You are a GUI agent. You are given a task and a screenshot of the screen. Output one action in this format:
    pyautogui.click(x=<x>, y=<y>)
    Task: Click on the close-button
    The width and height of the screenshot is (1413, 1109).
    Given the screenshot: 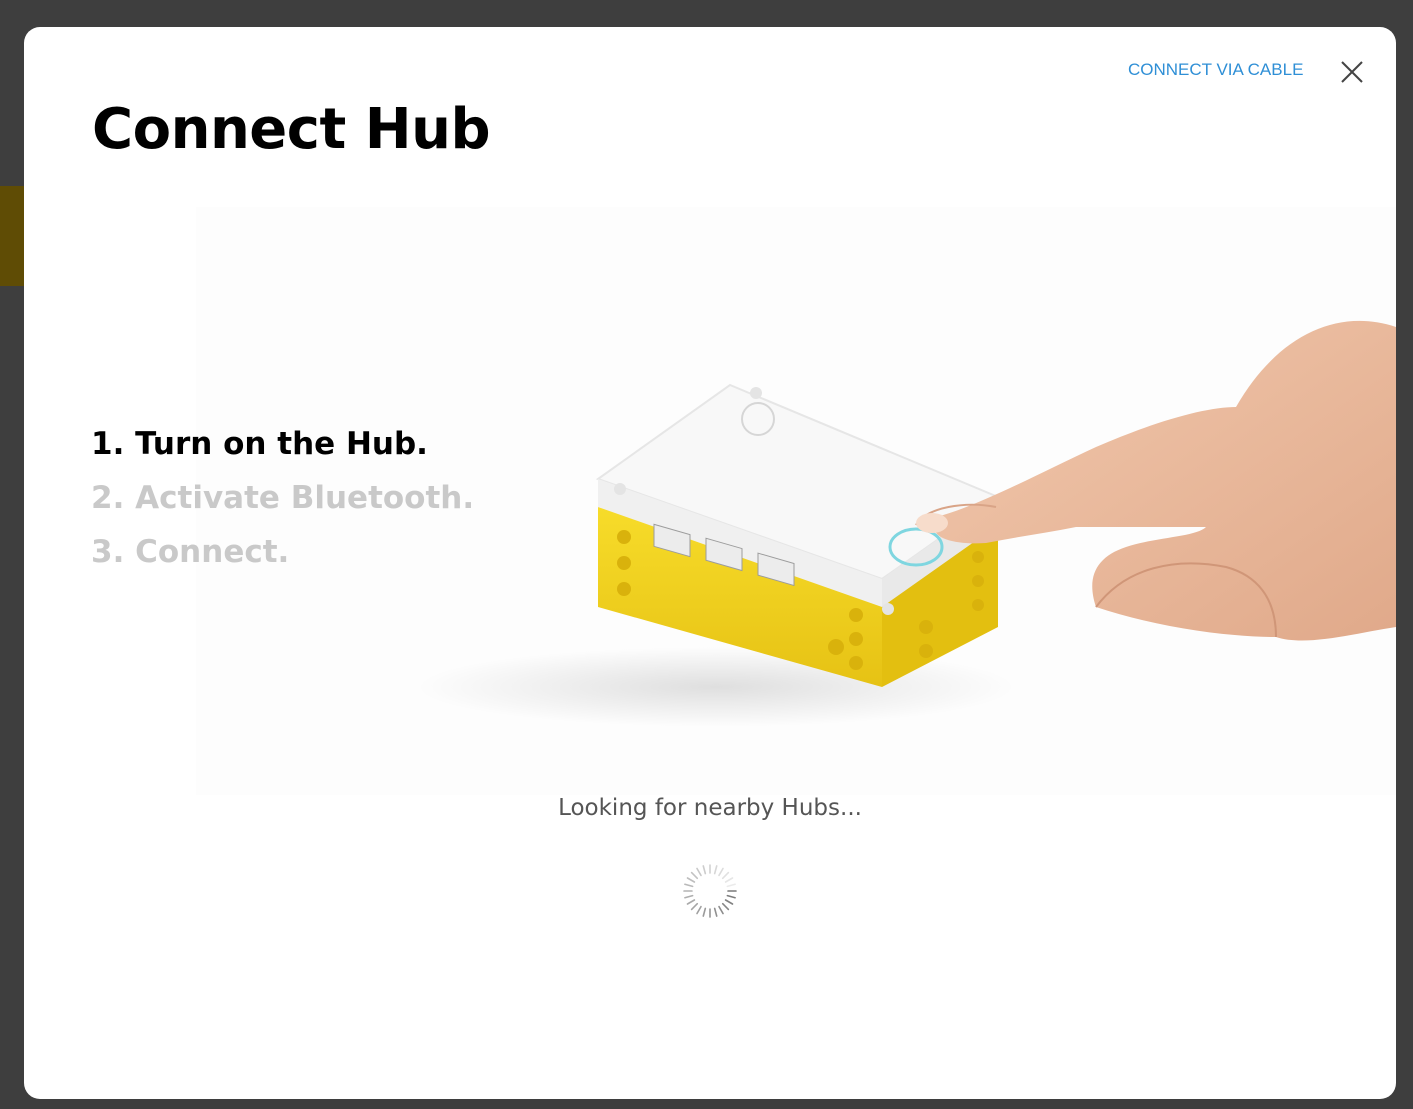 What is the action you would take?
    pyautogui.click(x=1352, y=72)
    